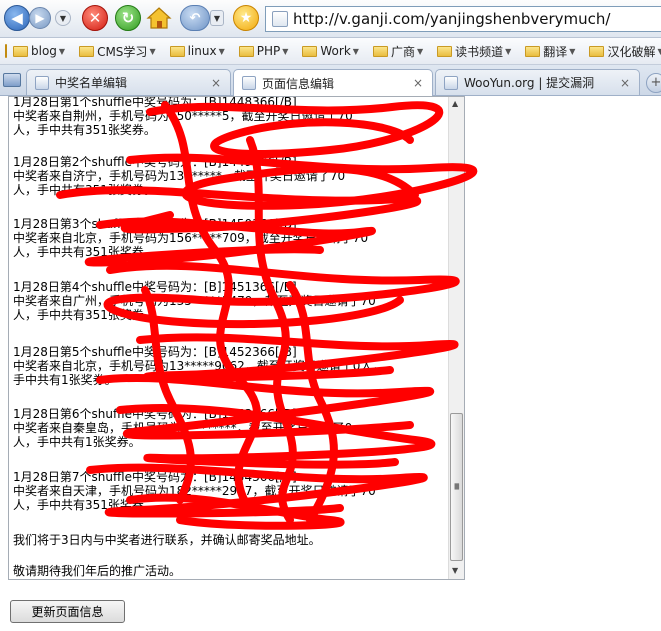 The width and height of the screenshot is (661, 631). What do you see at coordinates (183, 116) in the screenshot?
I see `entry-line: 中奖者来自荆州，手机号码为150*****5，截至开奖日邀请了70` at bounding box center [183, 116].